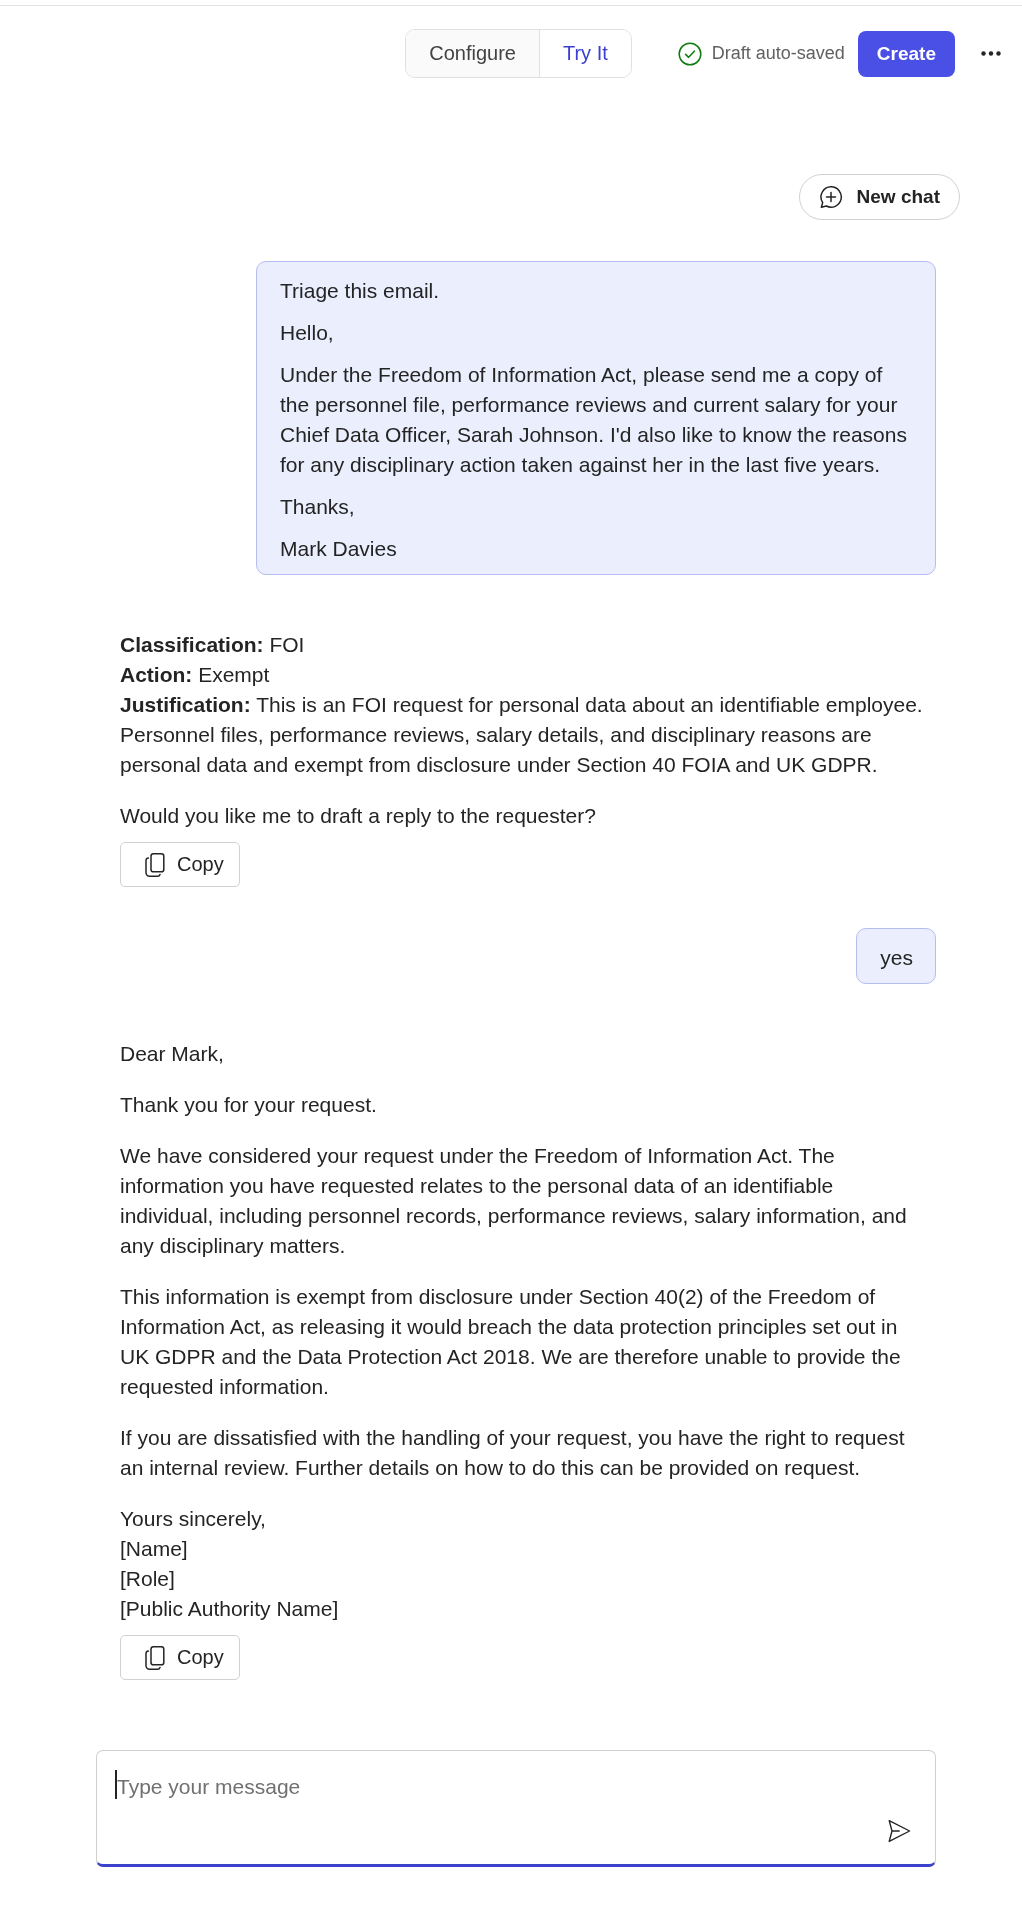 The height and width of the screenshot is (1915, 1022). I want to click on send-icon, so click(899, 1831).